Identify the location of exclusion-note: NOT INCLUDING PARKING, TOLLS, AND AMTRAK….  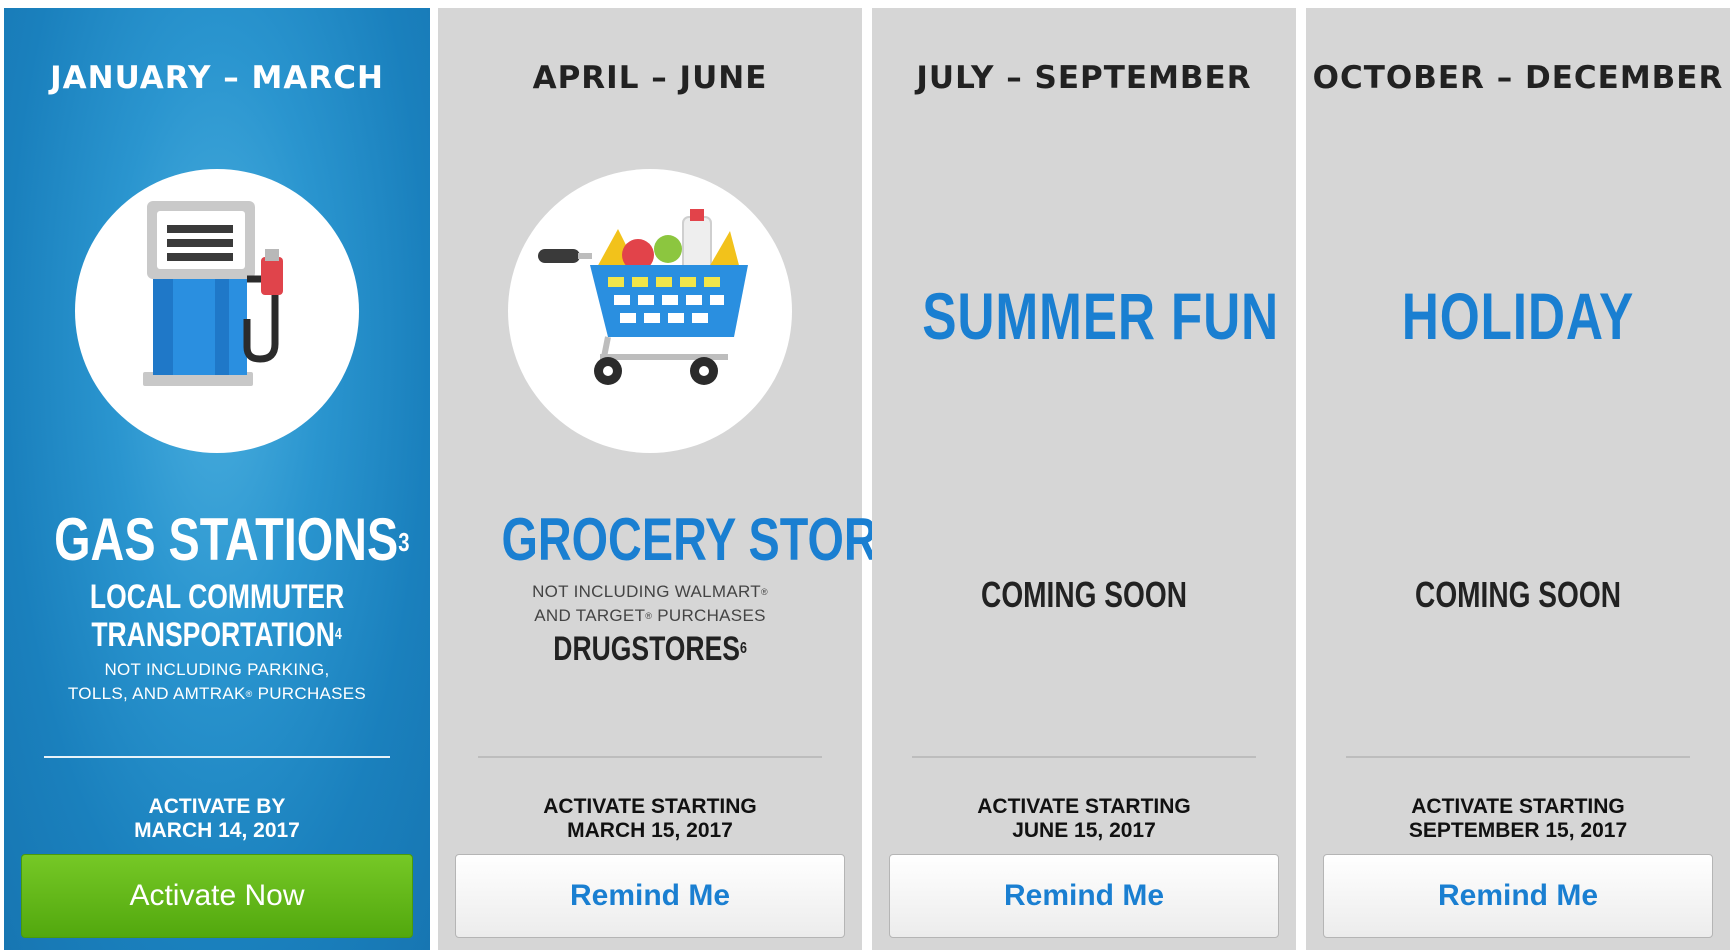
(217, 681).